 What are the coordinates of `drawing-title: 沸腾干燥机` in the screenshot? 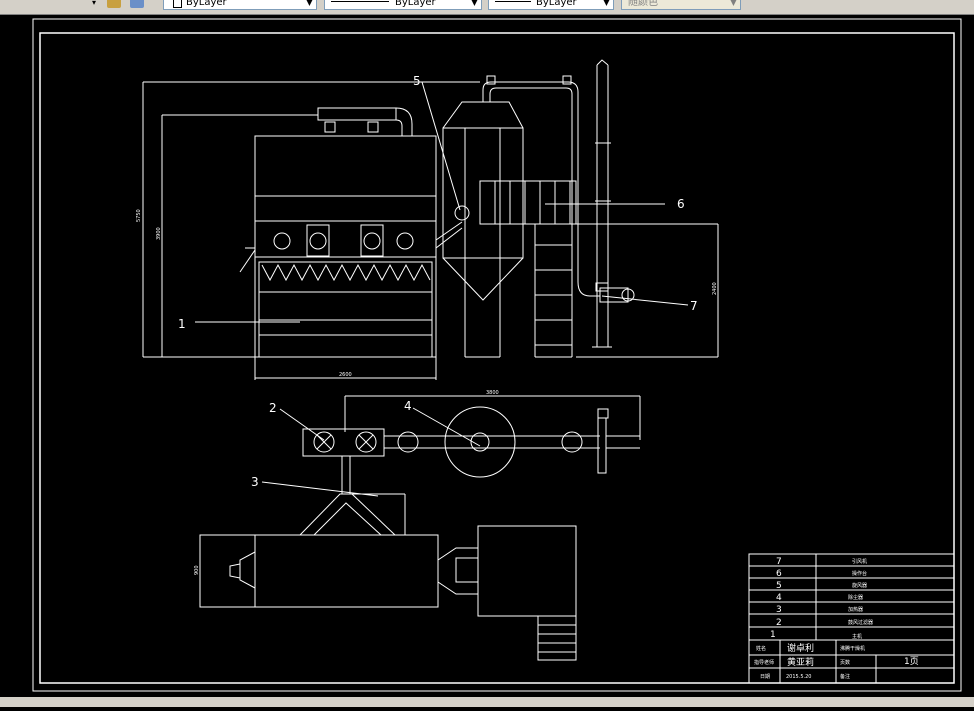 It's located at (852, 648).